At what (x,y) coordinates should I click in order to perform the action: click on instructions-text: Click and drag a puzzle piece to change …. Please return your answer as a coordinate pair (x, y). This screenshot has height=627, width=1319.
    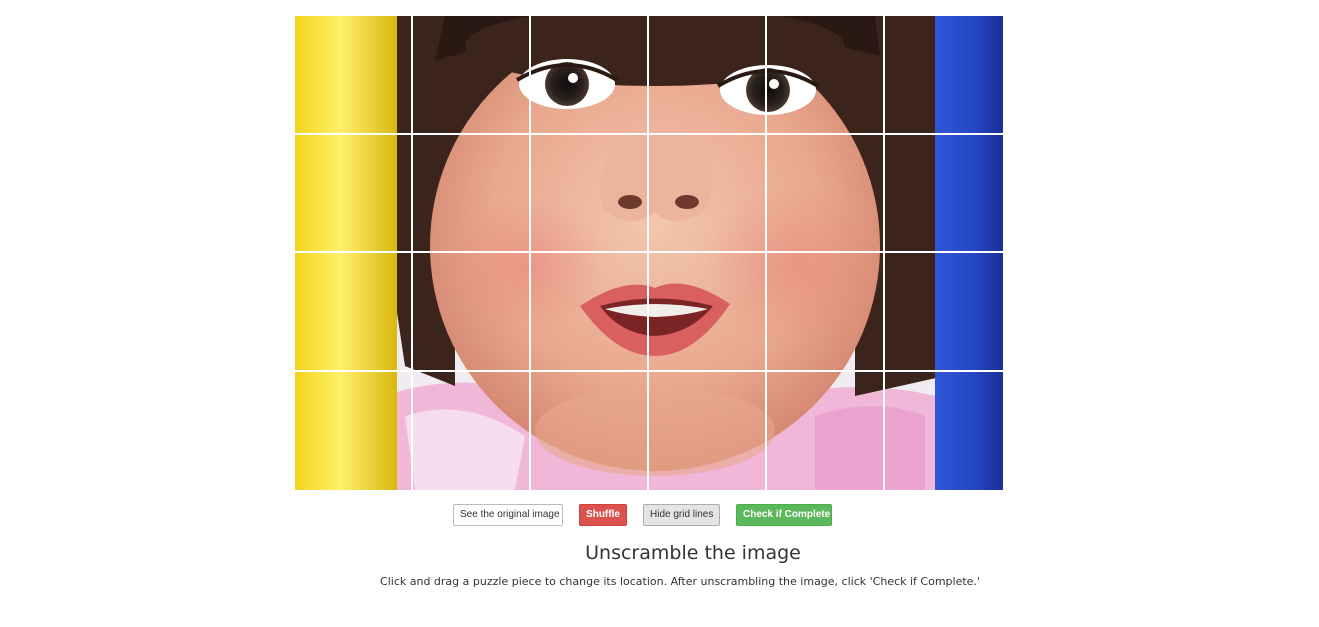
    Looking at the image, I should click on (680, 581).